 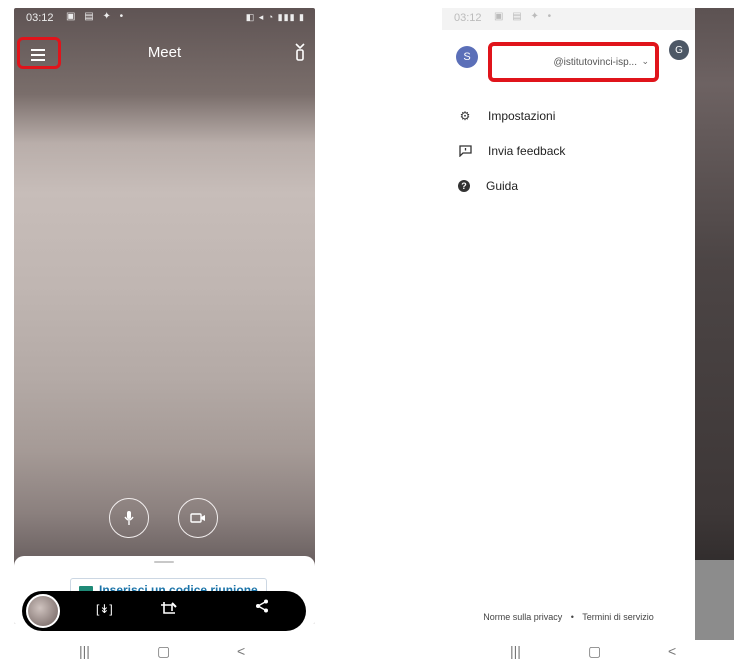 I want to click on secondary-account-avatar: G, so click(x=679, y=50).